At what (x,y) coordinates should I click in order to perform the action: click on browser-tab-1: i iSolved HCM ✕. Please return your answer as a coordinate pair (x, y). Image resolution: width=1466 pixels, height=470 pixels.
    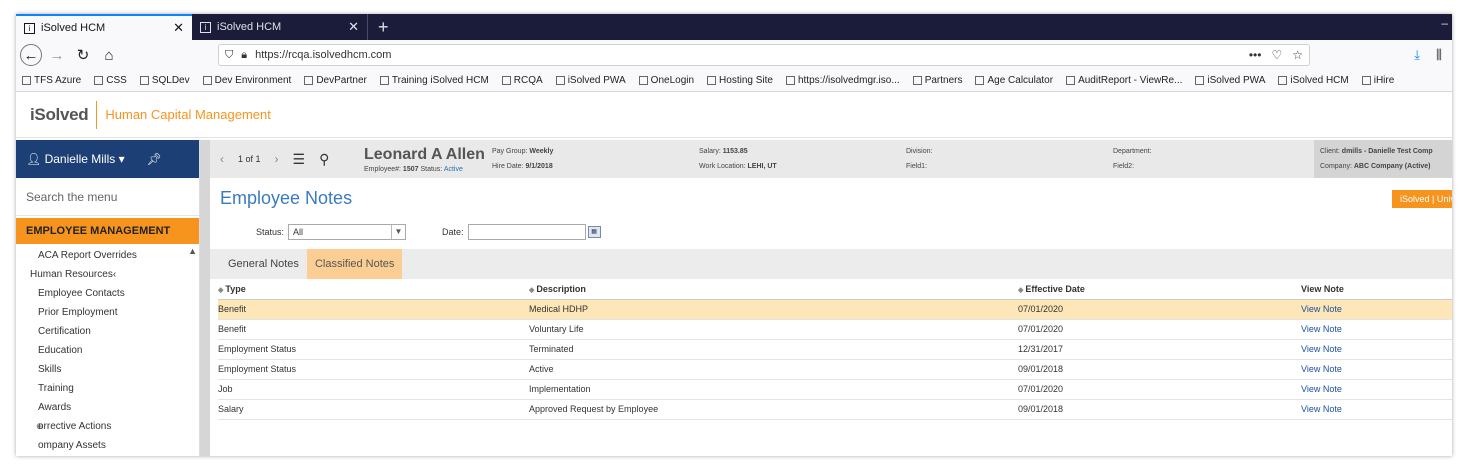
    Looking at the image, I should click on (104, 27).